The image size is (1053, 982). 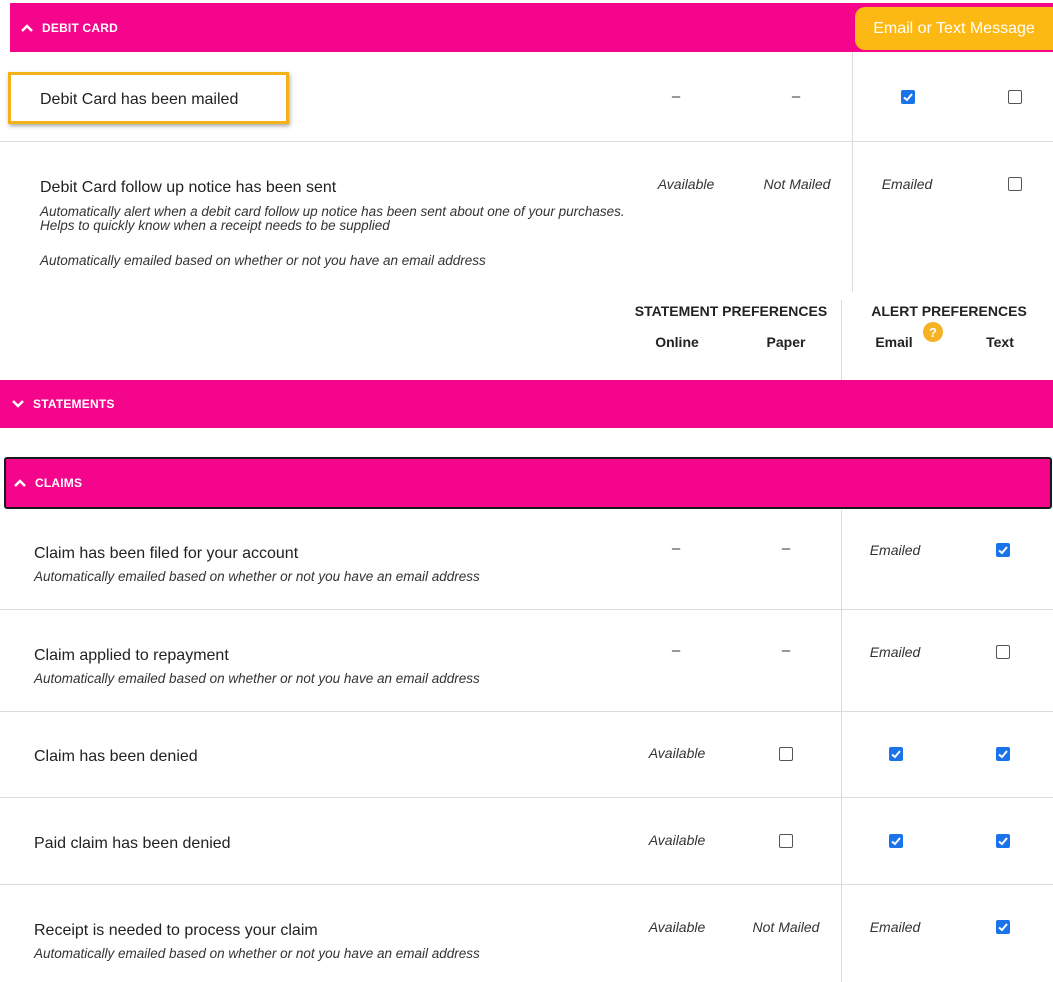 What do you see at coordinates (131, 655) in the screenshot?
I see `row-title: Claim applied to repayment` at bounding box center [131, 655].